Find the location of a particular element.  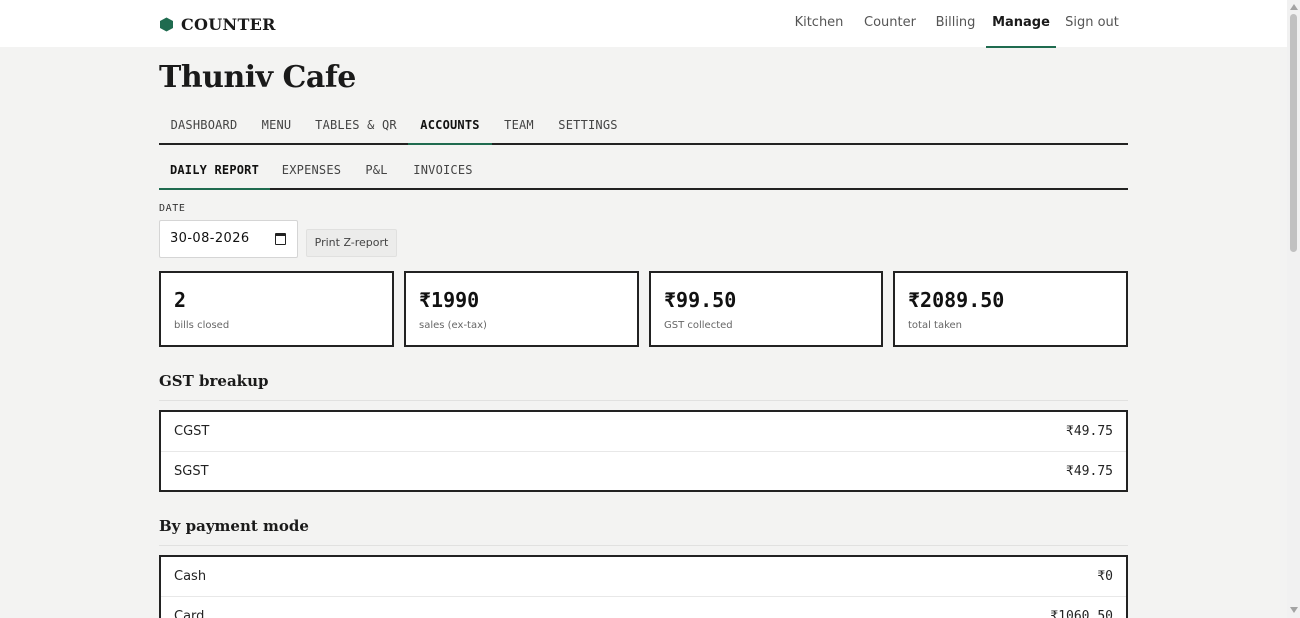

scroll-down-icon is located at coordinates (1294, 610).